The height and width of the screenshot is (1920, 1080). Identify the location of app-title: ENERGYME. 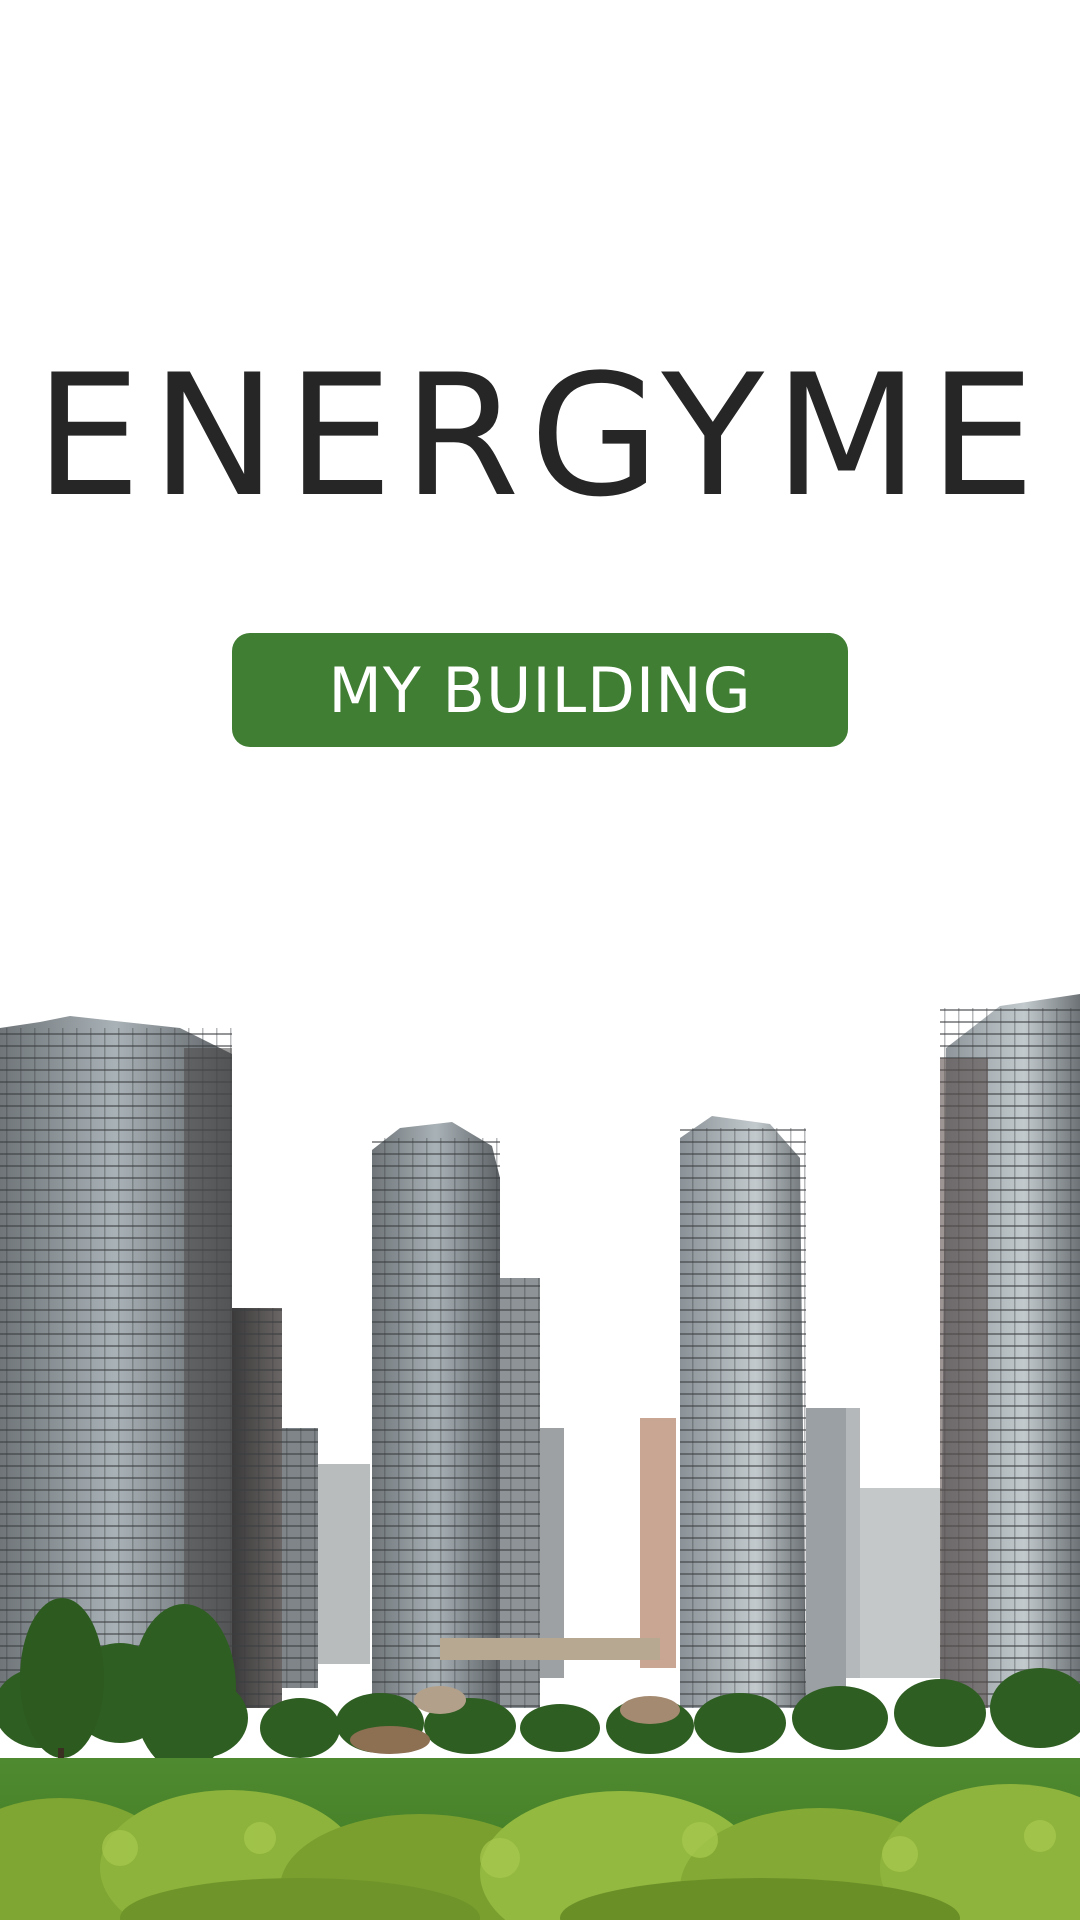
(540, 435).